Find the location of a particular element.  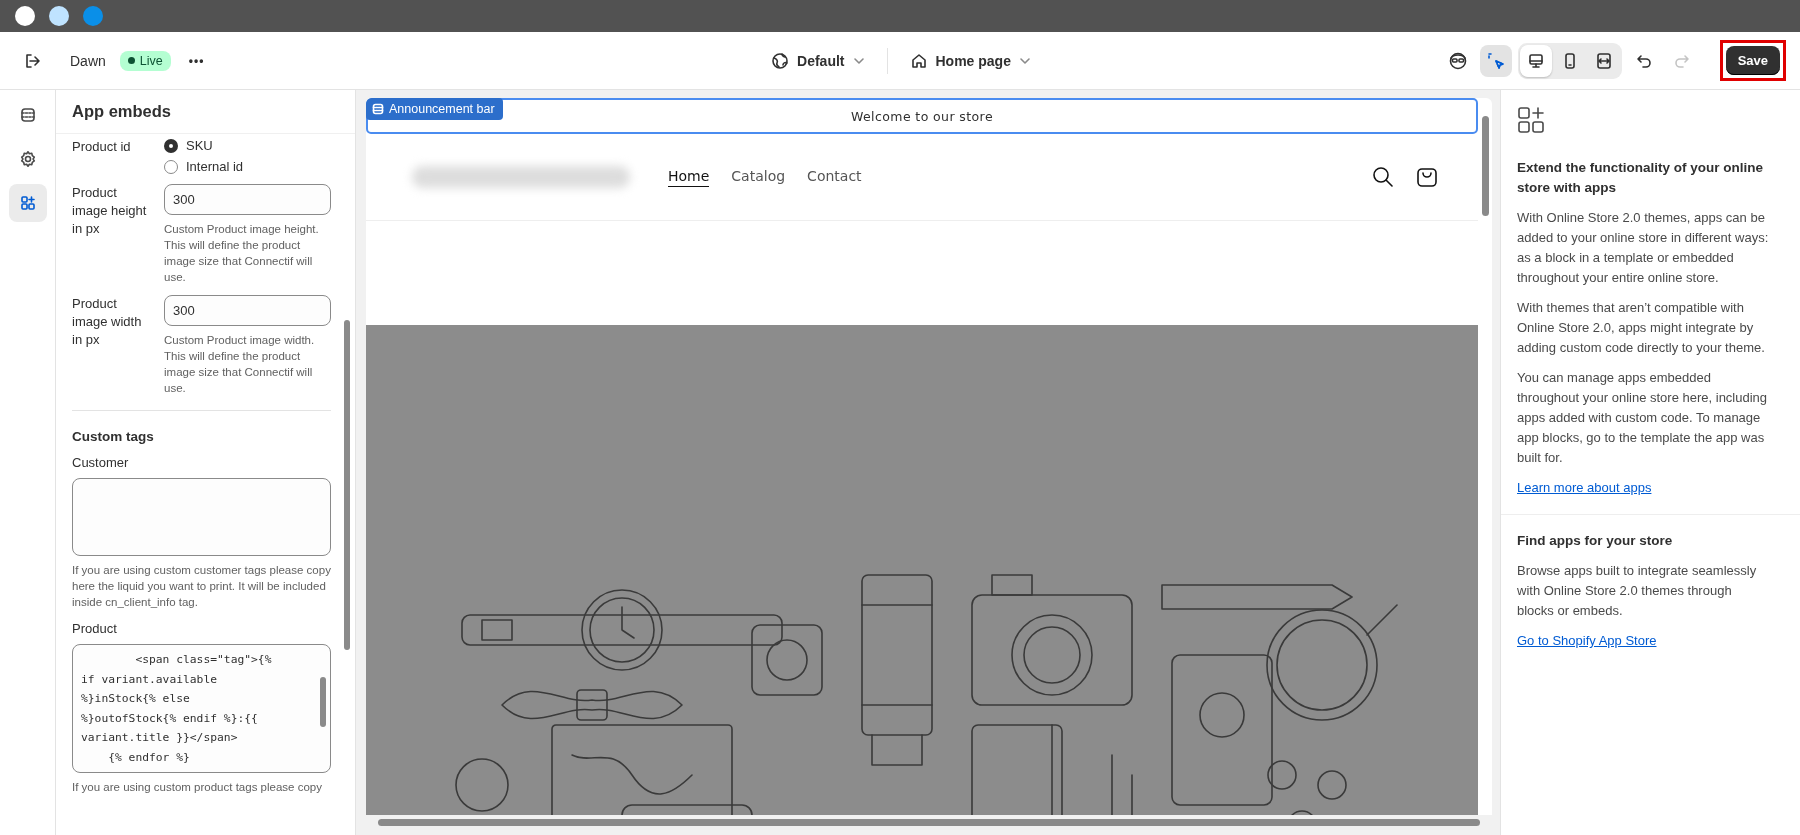

more-button: ••• is located at coordinates (196, 60).